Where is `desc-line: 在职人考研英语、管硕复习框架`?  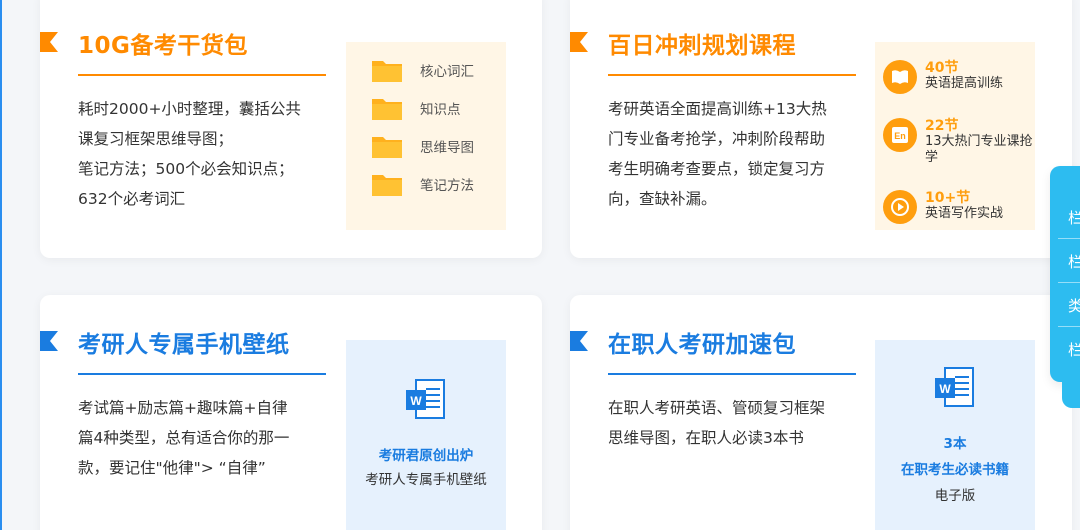 desc-line: 在职人考研英语、管硕复习框架 is located at coordinates (717, 408).